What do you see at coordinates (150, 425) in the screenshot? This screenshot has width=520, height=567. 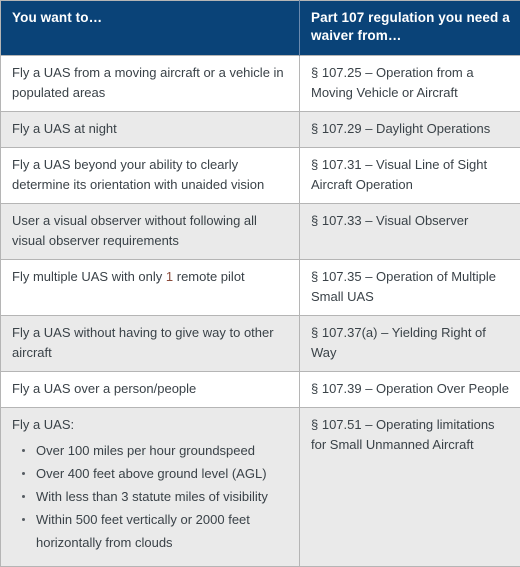 I see `want-to-intro: Fly a UAS:` at bounding box center [150, 425].